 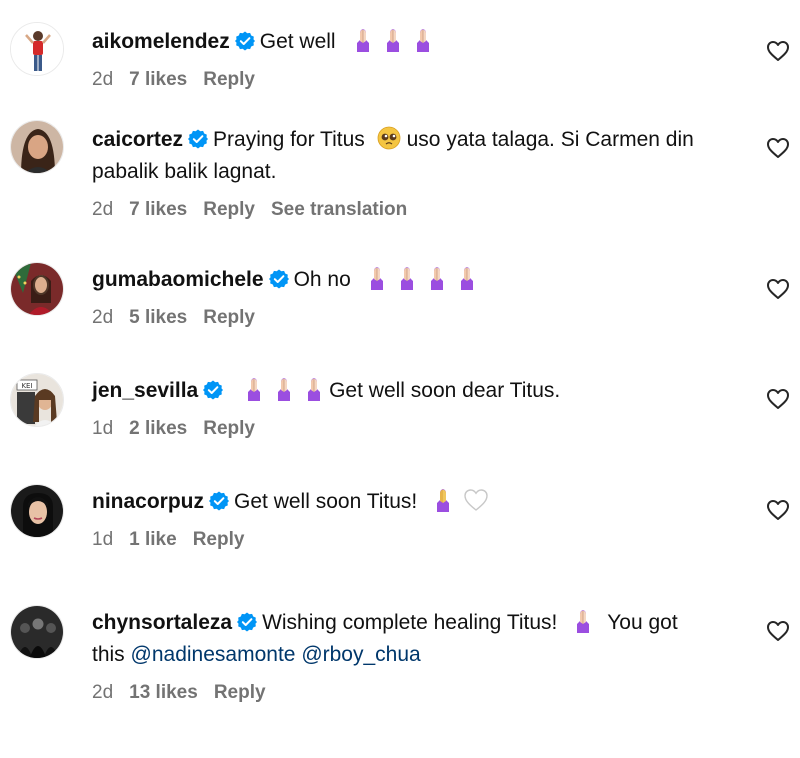 I want to click on likes-count: 2 likes, so click(x=158, y=428).